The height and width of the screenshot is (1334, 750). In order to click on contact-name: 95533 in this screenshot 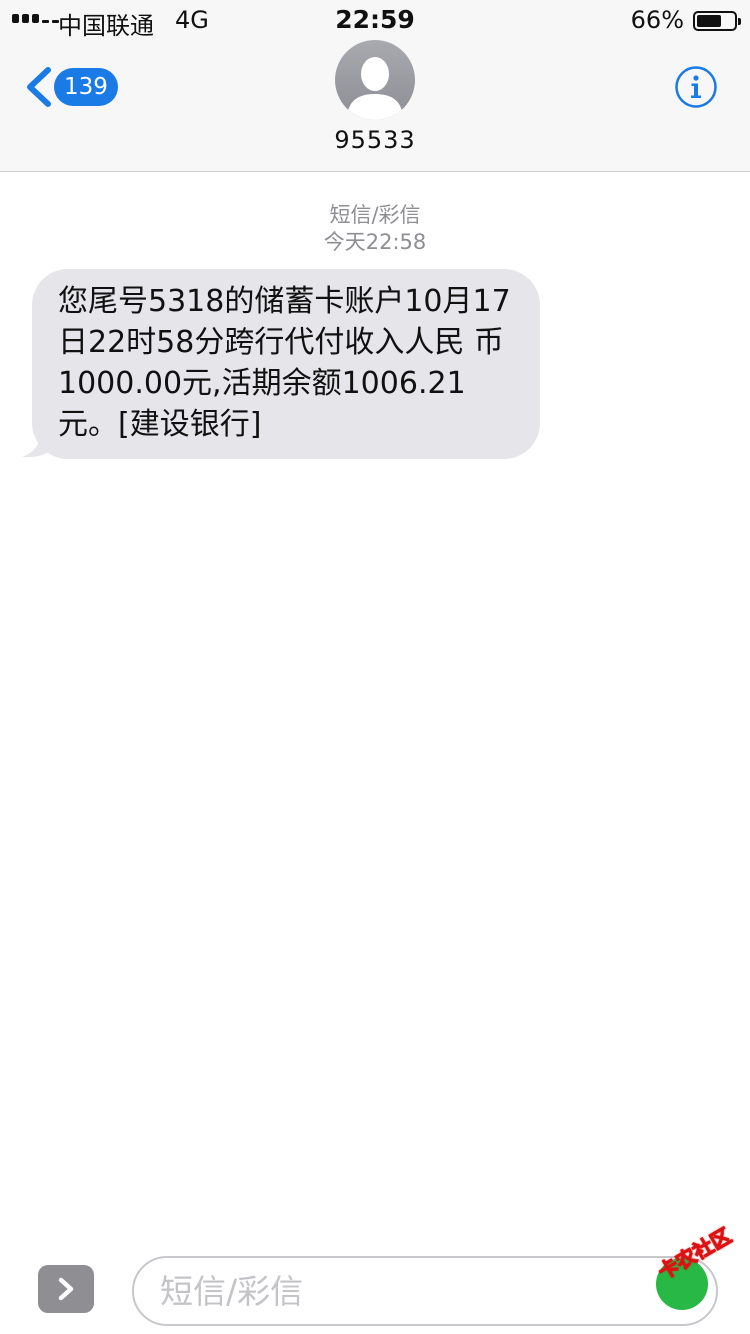, I will do `click(375, 140)`.